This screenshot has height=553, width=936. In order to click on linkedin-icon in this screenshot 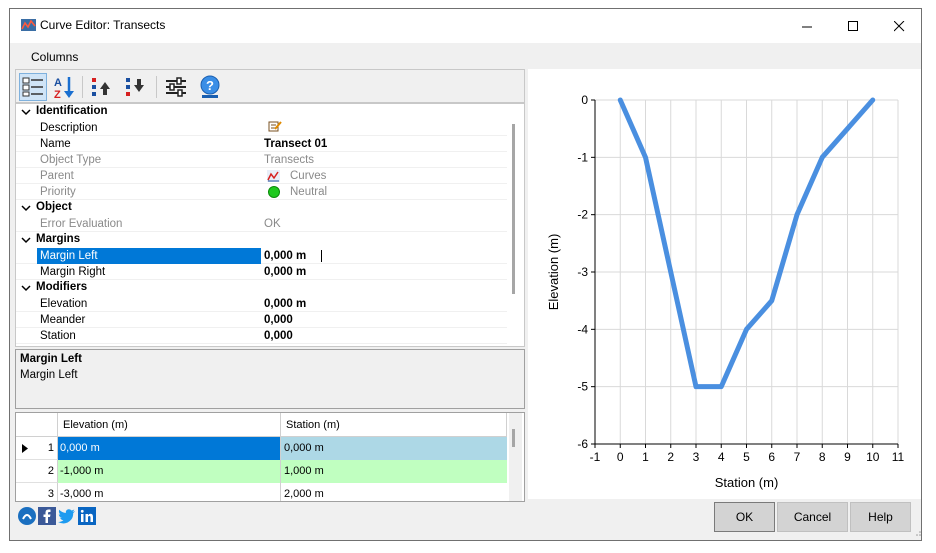, I will do `click(87, 516)`.